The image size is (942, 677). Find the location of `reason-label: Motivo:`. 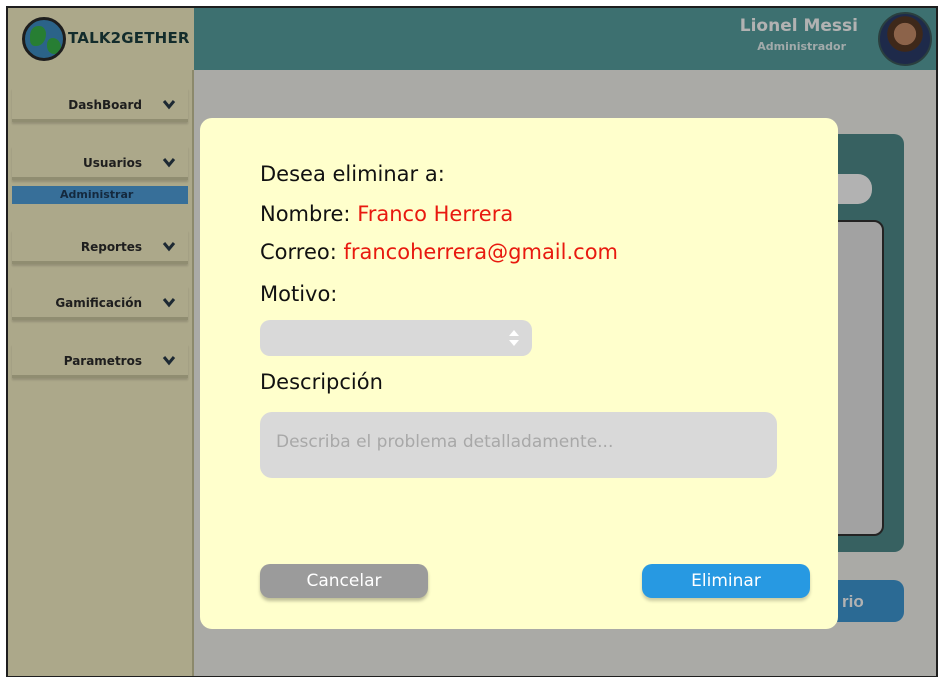

reason-label: Motivo: is located at coordinates (299, 294).